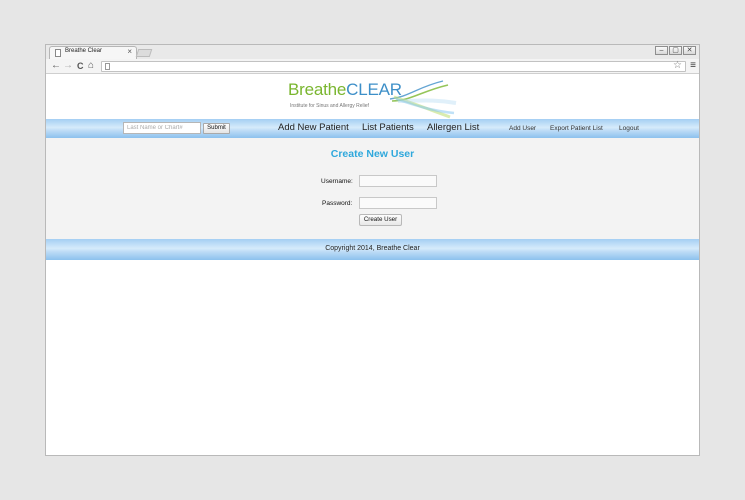 This screenshot has width=745, height=500. What do you see at coordinates (629, 128) in the screenshot?
I see `nav-logout: Logout` at bounding box center [629, 128].